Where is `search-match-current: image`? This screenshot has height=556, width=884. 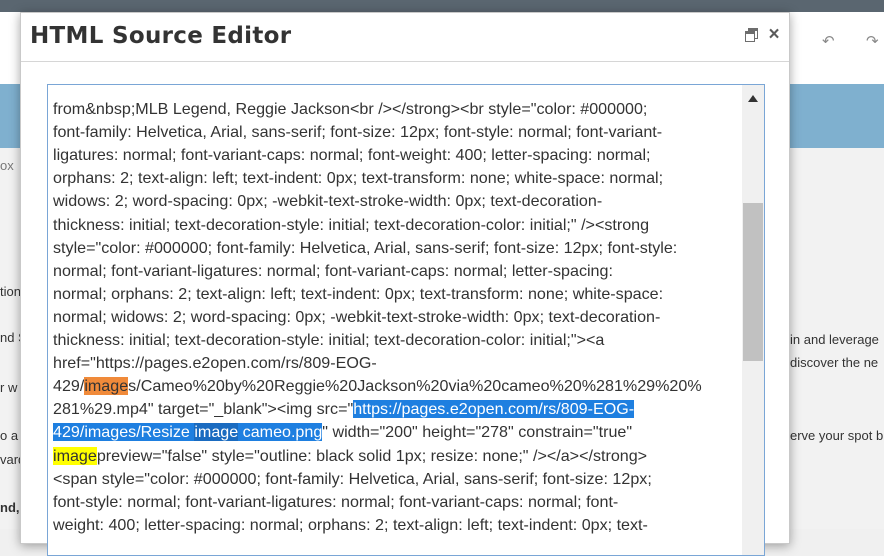 search-match-current: image is located at coordinates (106, 386).